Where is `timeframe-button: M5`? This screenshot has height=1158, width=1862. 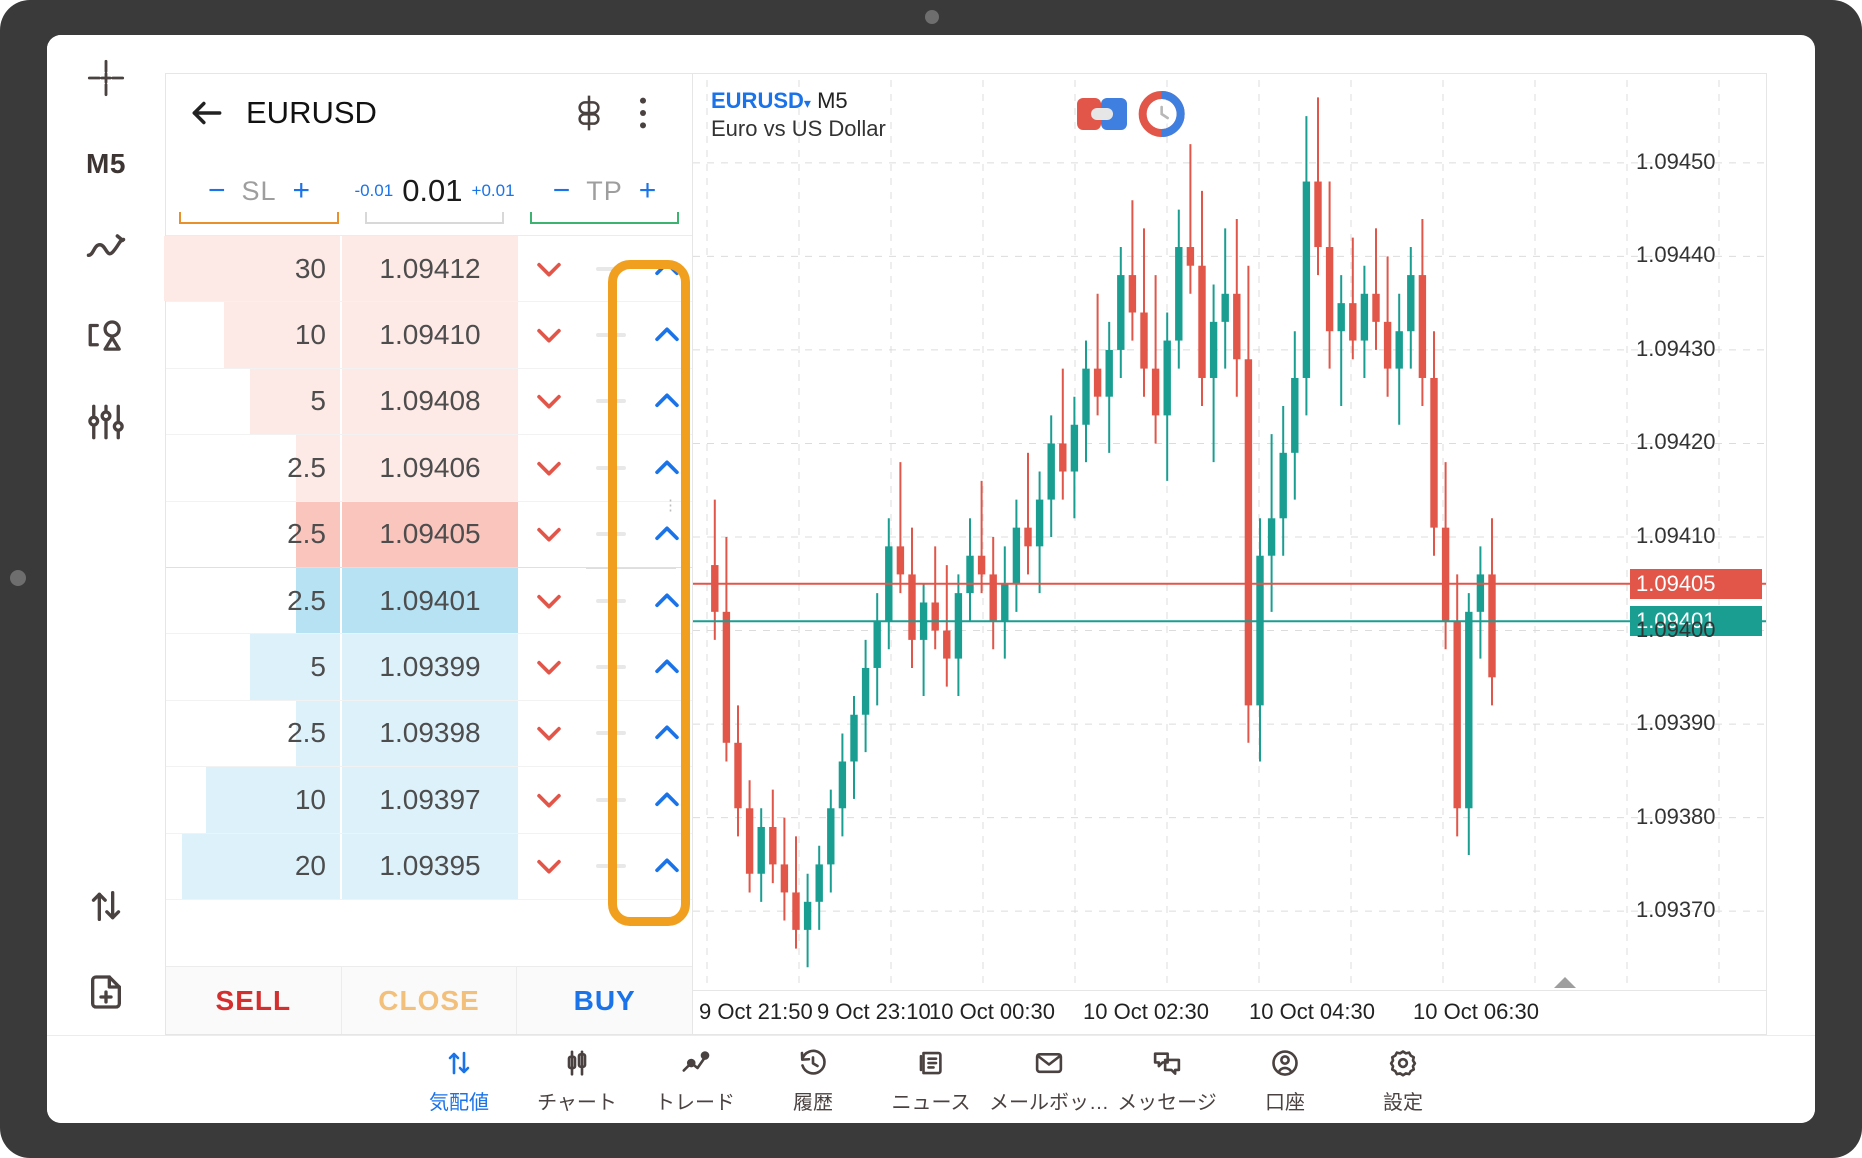 timeframe-button: M5 is located at coordinates (106, 164).